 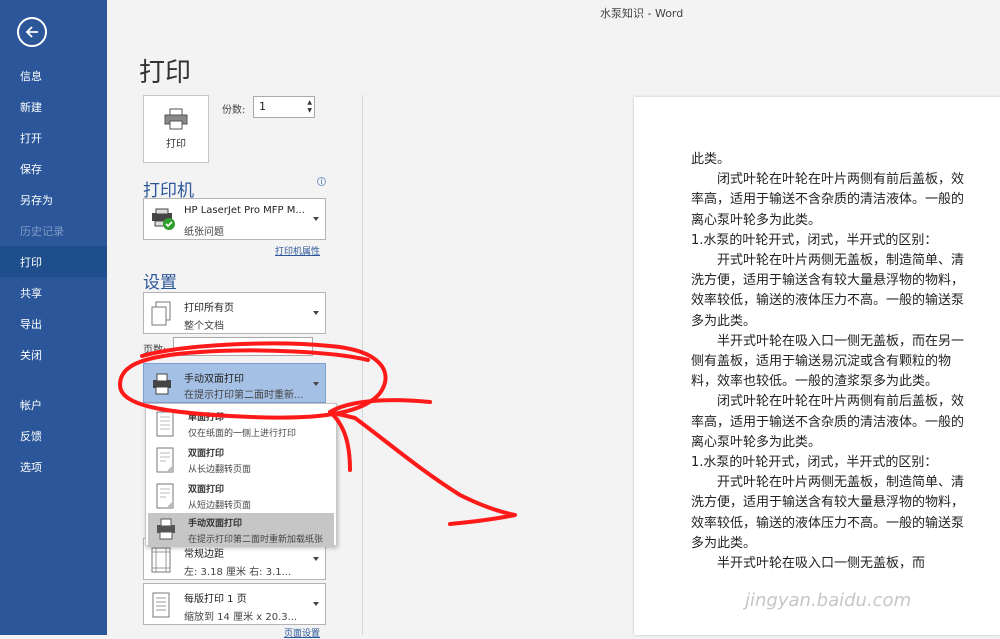 I want to click on menu-item-manual-duplex: 手动双面打印 在提示打印第二面时重新加载纸张, so click(x=241, y=530).